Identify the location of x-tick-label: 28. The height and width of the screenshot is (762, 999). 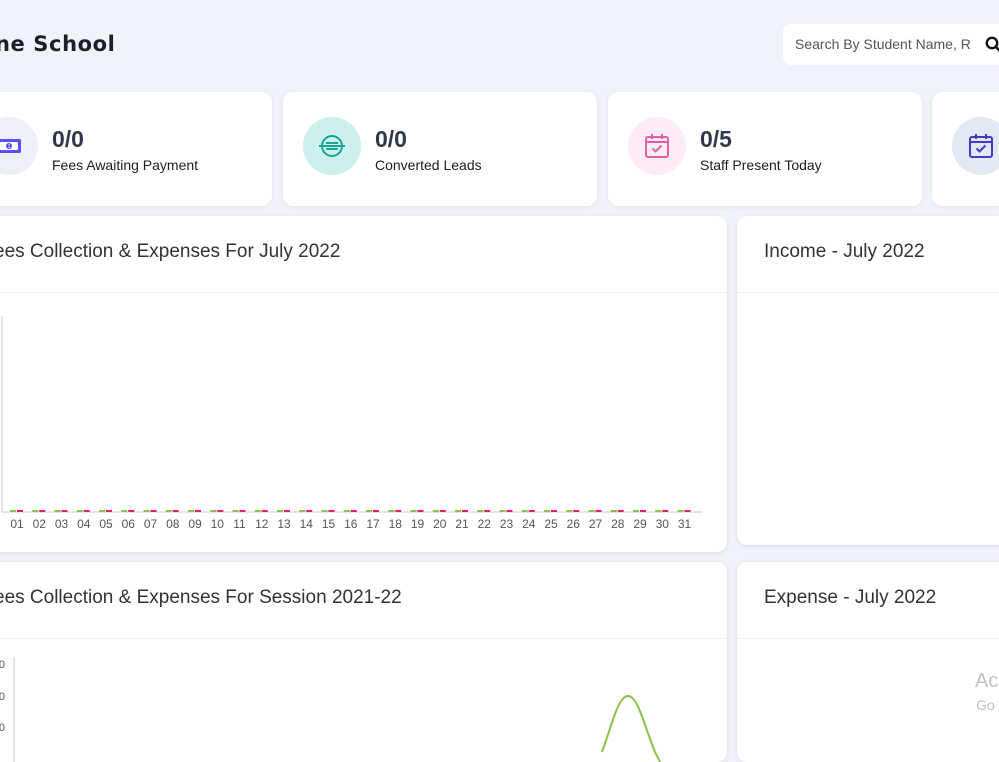
(618, 524).